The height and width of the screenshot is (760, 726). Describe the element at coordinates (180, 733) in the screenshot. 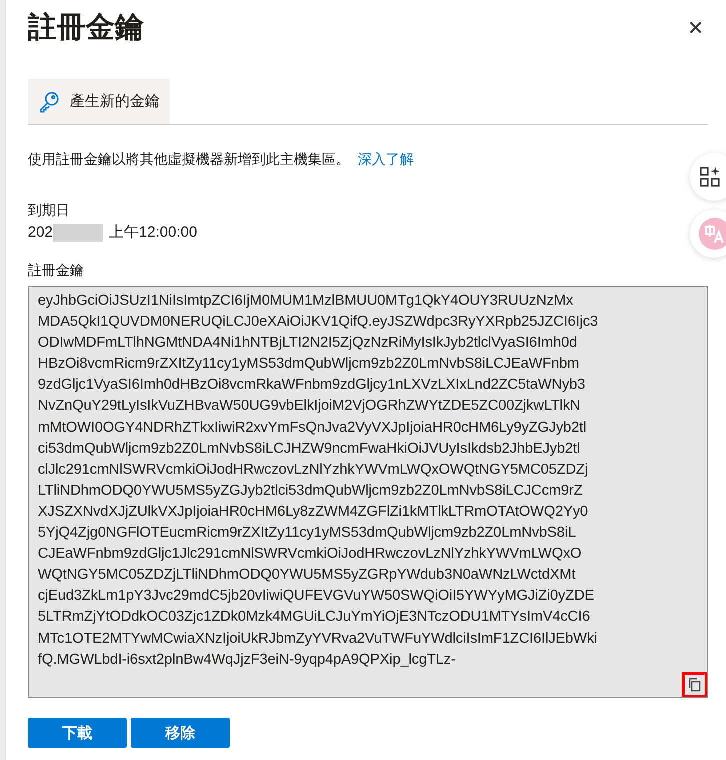

I see `action-button: 移除` at that location.